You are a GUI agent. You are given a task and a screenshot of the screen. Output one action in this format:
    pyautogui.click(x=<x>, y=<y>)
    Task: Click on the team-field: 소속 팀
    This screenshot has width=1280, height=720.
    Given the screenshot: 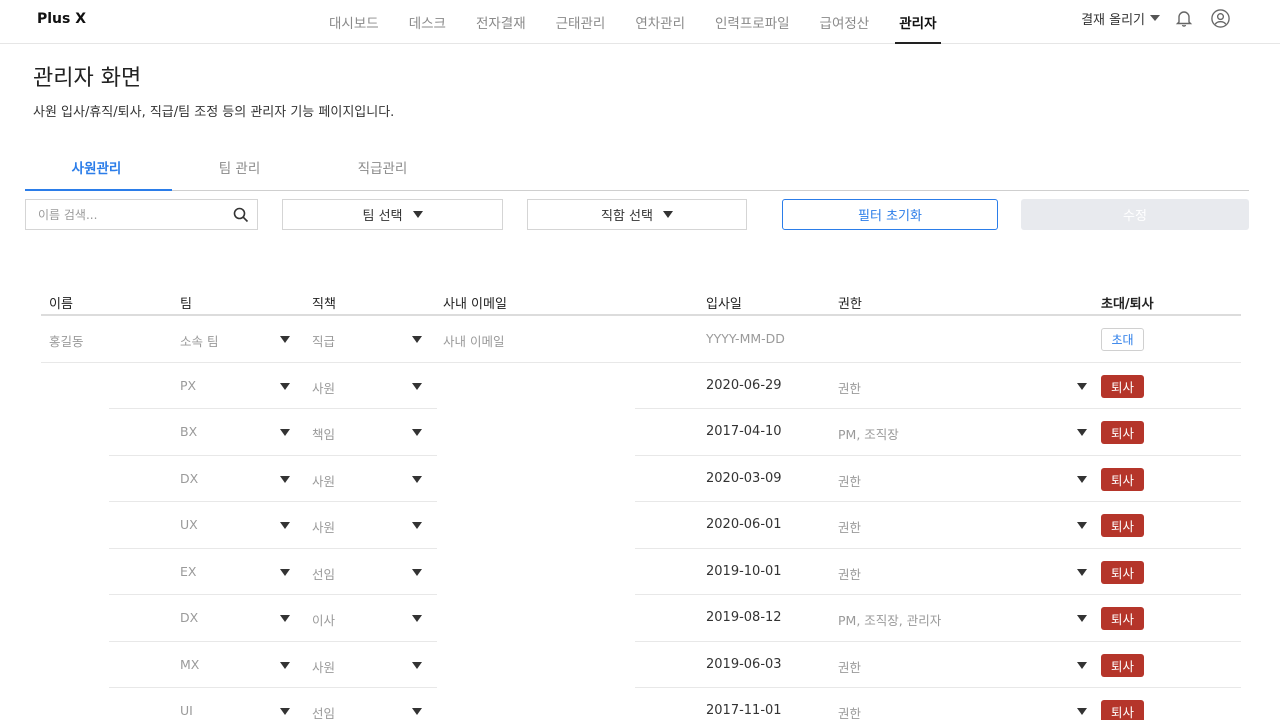 What is the action you would take?
    pyautogui.click(x=199, y=340)
    